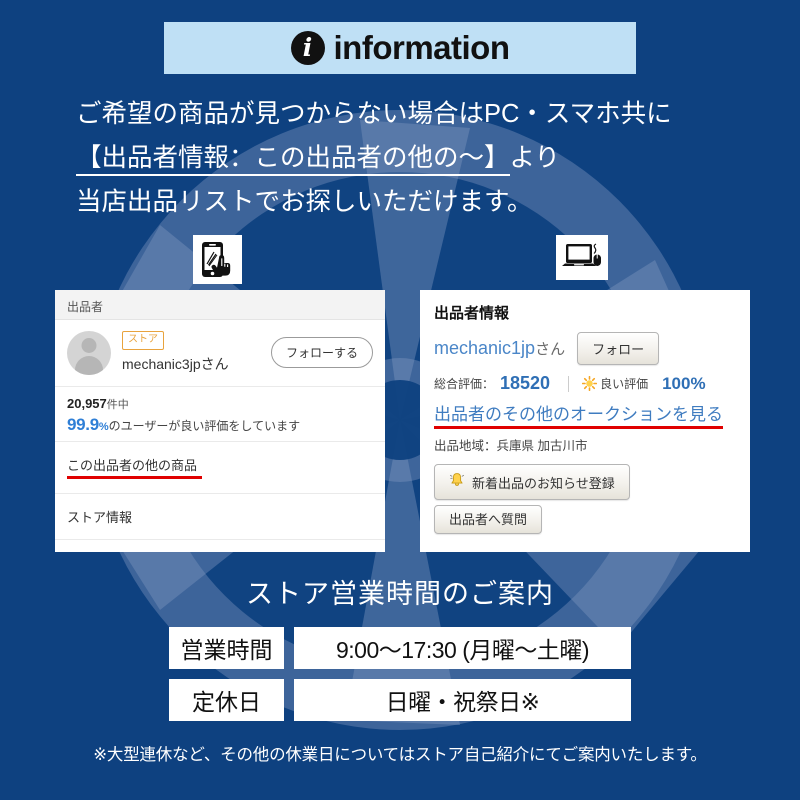 The width and height of the screenshot is (800, 800). What do you see at coordinates (220, 305) in the screenshot?
I see `sp-card-header: 出品者` at bounding box center [220, 305].